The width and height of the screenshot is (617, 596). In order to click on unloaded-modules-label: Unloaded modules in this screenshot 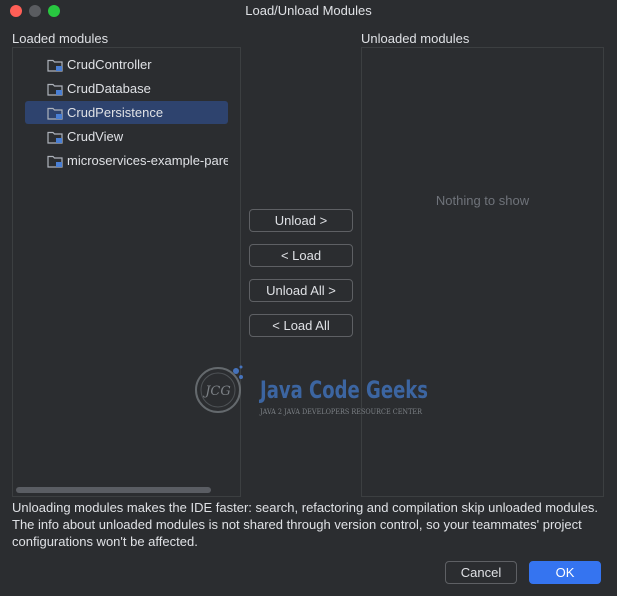, I will do `click(415, 38)`.